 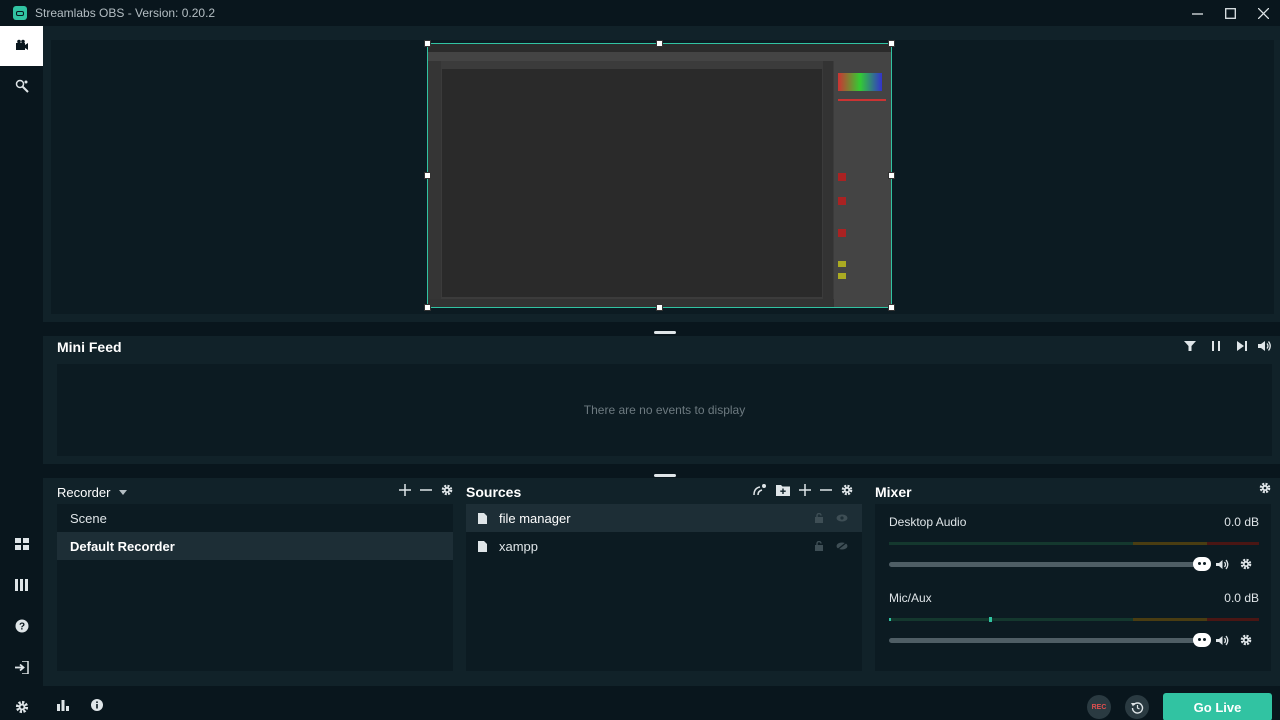 I want to click on close-icon, so click(x=1263, y=13).